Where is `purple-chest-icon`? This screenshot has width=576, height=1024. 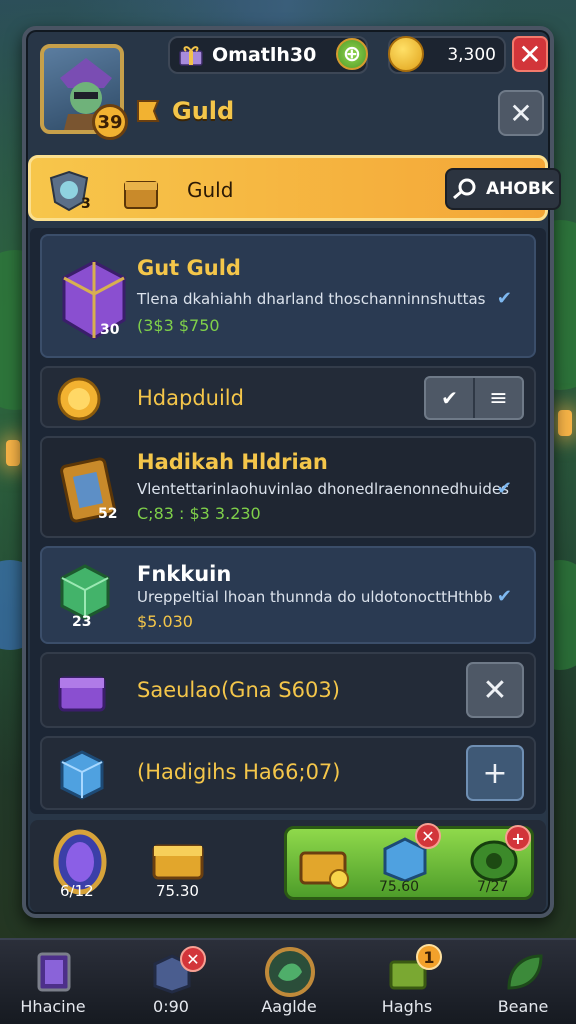
purple-chest-icon is located at coordinates (82, 694).